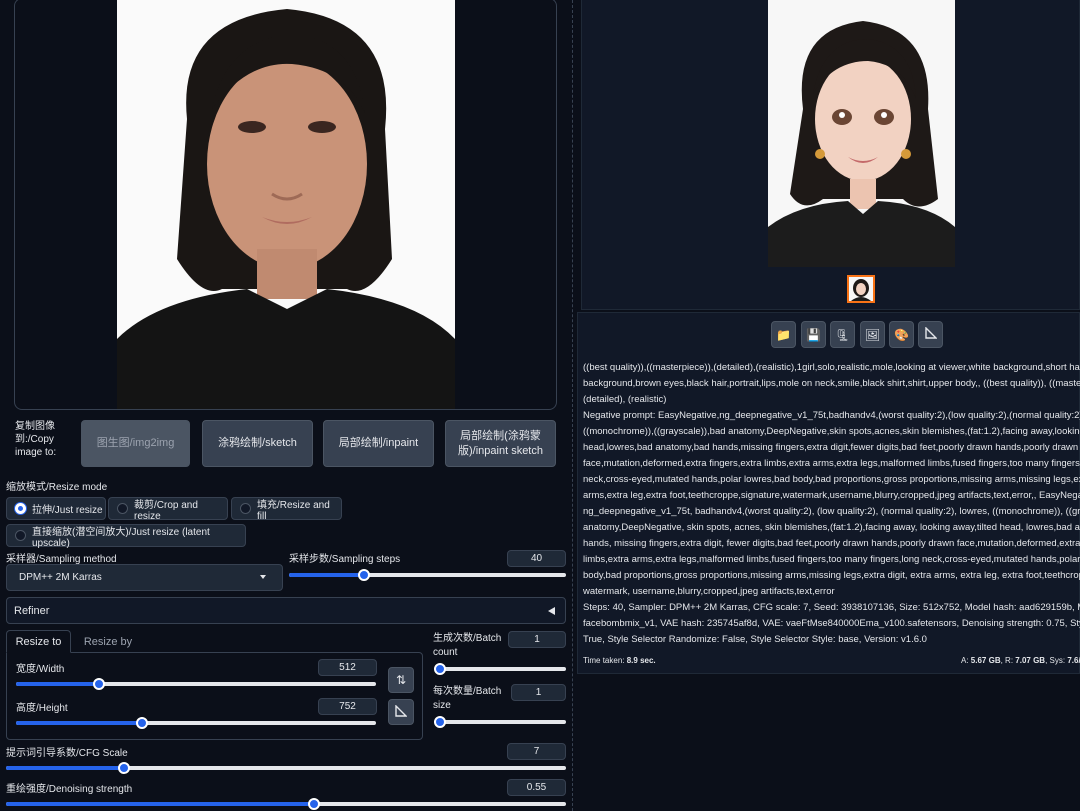 The width and height of the screenshot is (1080, 811). I want to click on refiner-accordion: Refiner, so click(286, 610).